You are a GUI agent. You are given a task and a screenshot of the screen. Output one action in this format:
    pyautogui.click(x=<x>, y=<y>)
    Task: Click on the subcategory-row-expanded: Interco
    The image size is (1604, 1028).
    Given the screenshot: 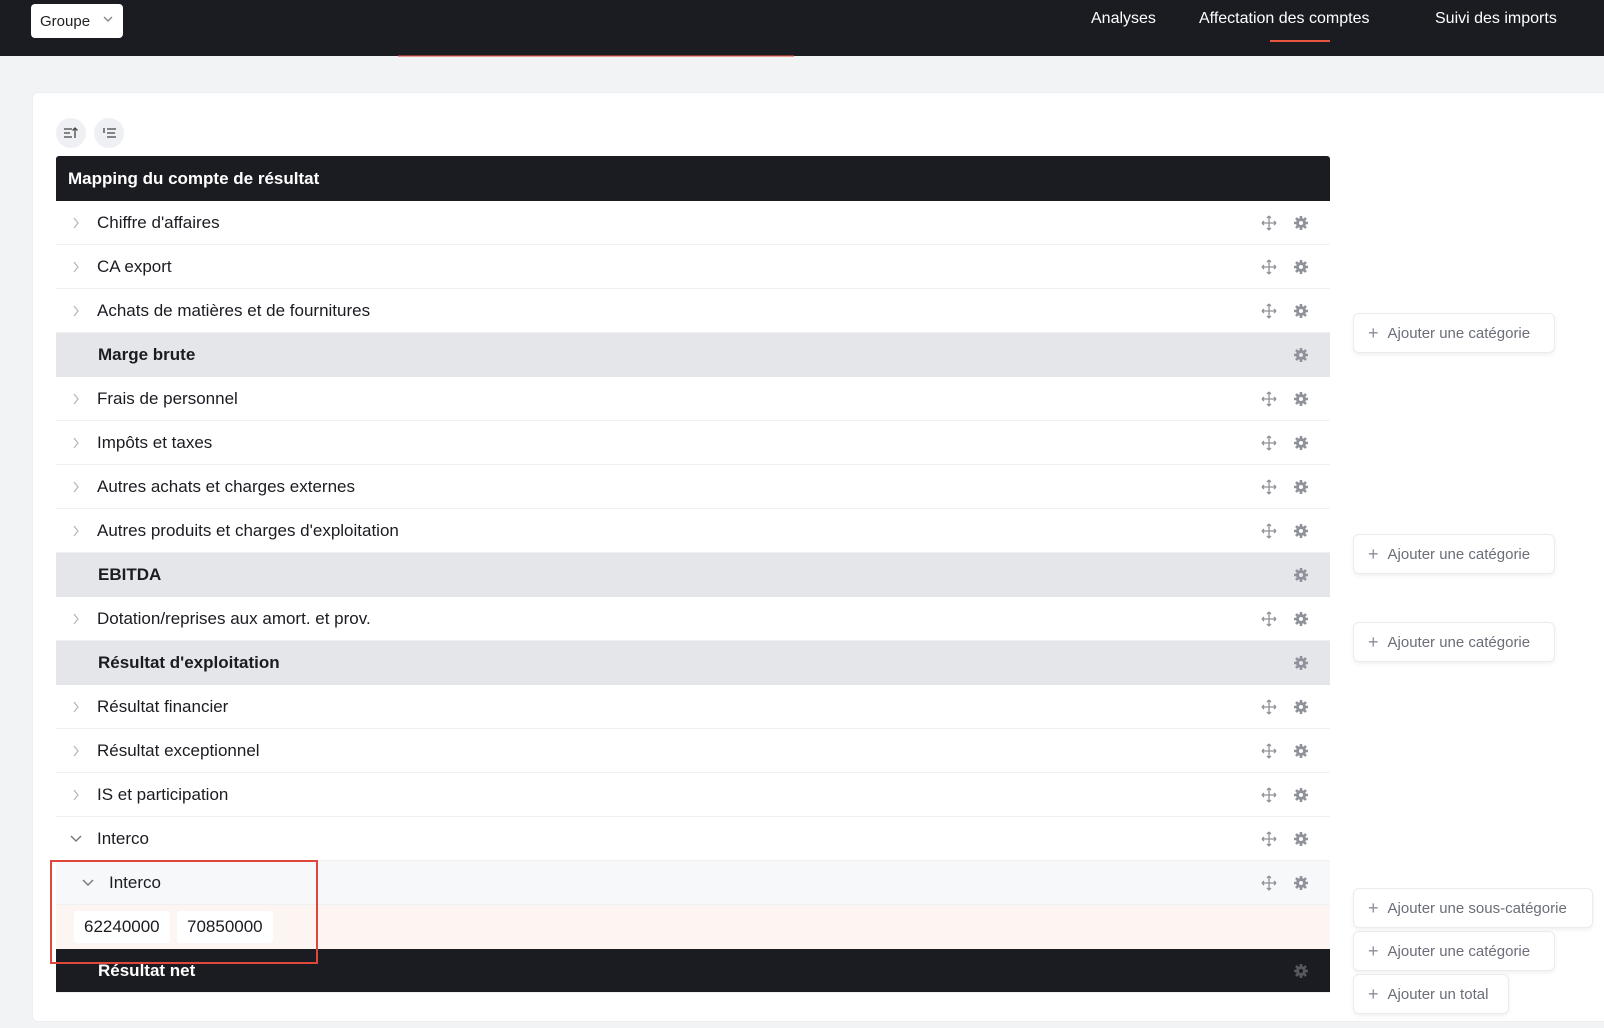 What is the action you would take?
    pyautogui.click(x=693, y=883)
    